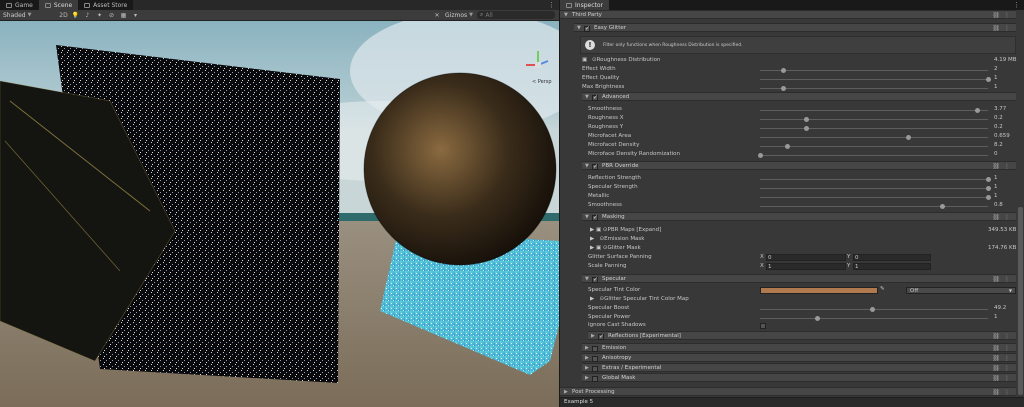 The height and width of the screenshot is (407, 1024). I want to click on section-extras: ▶ Extras / Experimental ⛓ ⋮, so click(799, 367).